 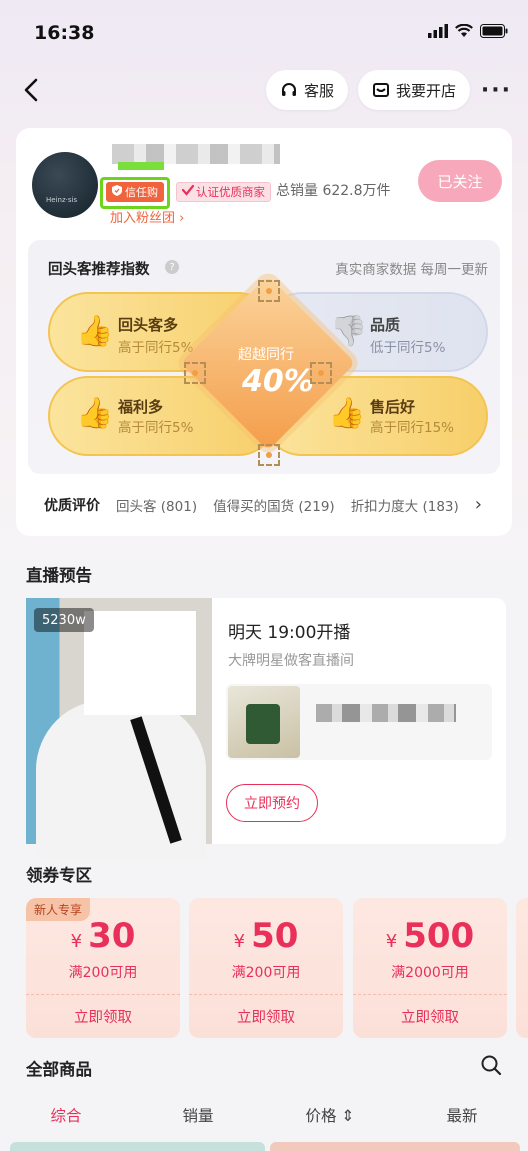 I want to click on tab-price: 价格 ⇕, so click(x=330, y=1119).